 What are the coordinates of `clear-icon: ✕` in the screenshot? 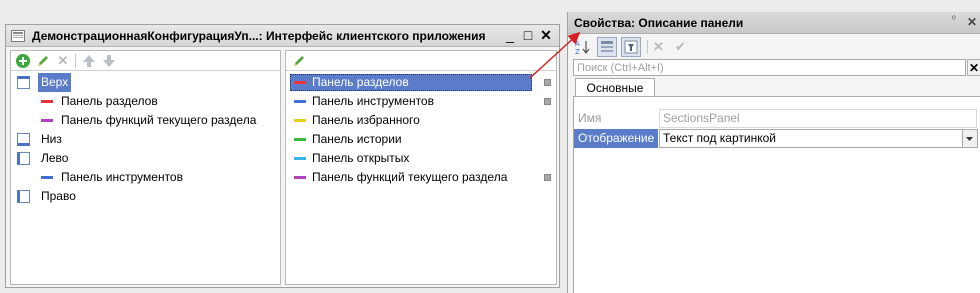 It's located at (658, 47).